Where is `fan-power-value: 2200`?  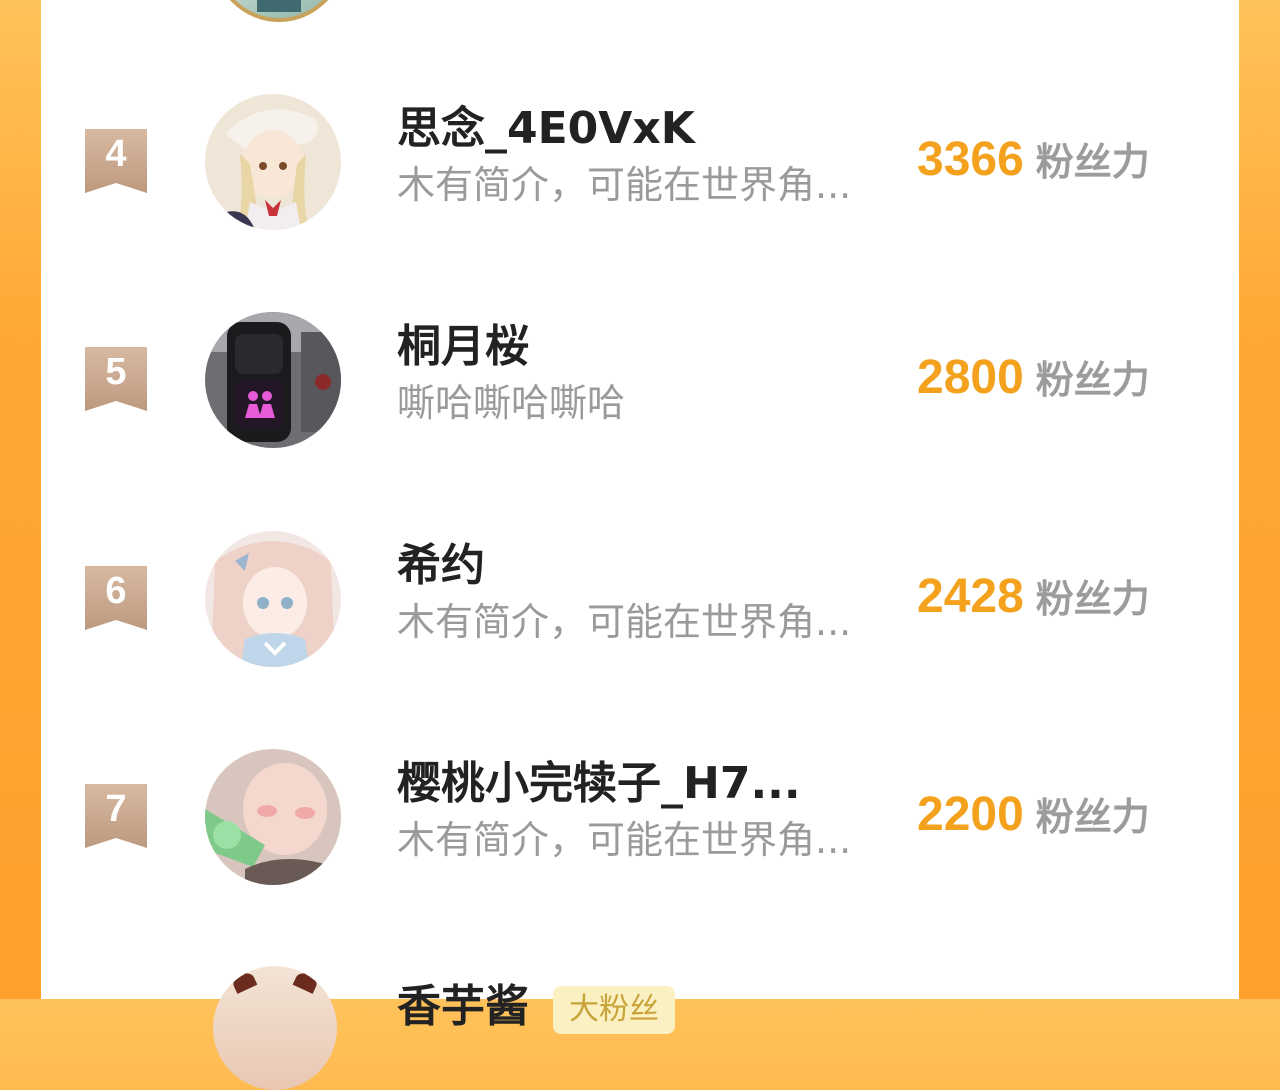 fan-power-value: 2200 is located at coordinates (970, 814).